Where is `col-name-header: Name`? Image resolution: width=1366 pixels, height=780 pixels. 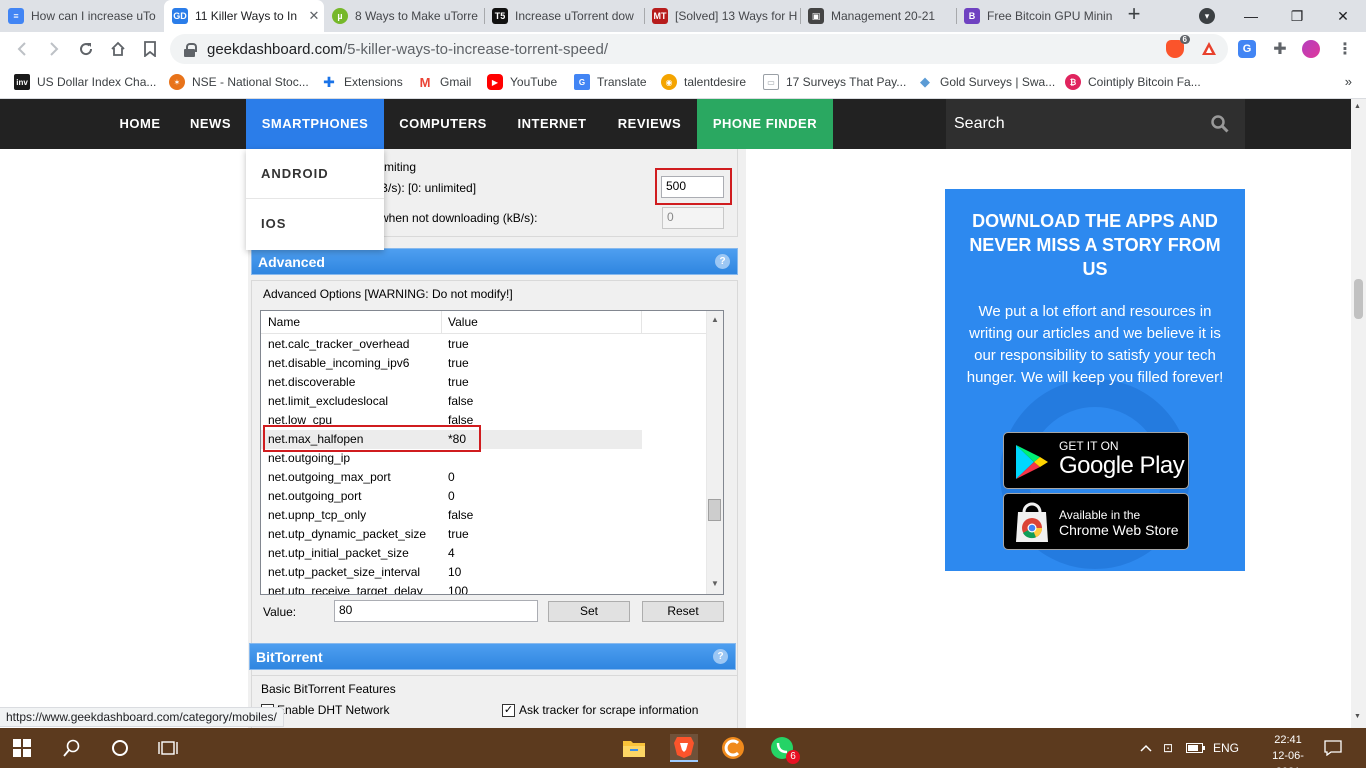
col-name-header: Name is located at coordinates (284, 322).